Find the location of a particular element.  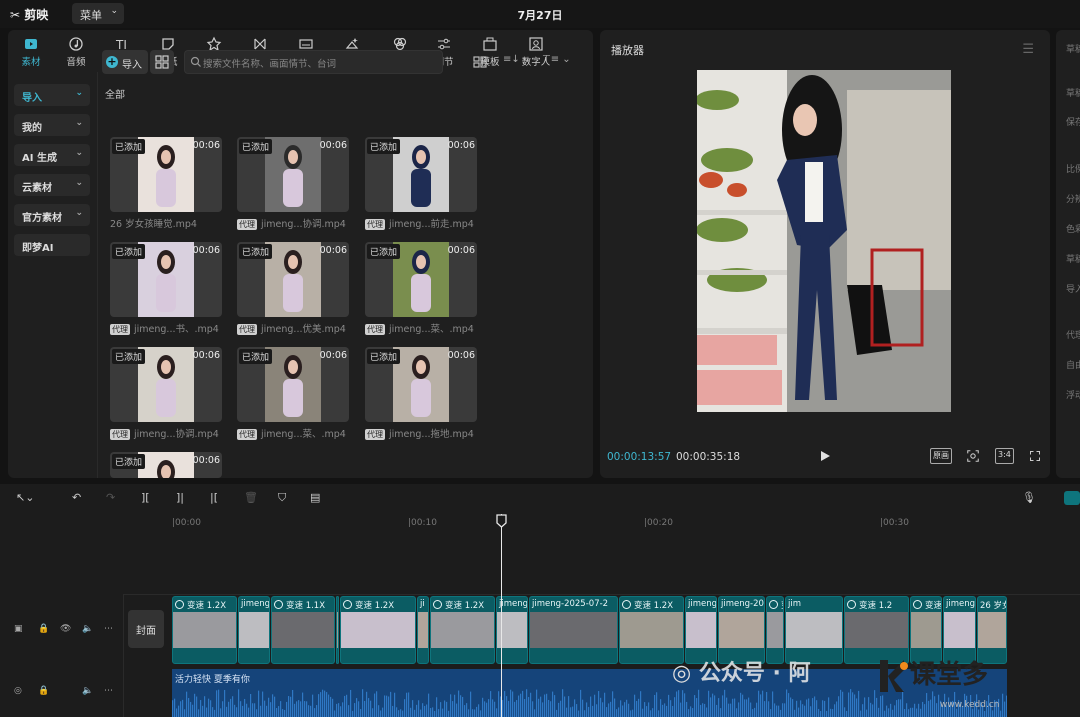

redo-icon: ↷ is located at coordinates (114, 499).